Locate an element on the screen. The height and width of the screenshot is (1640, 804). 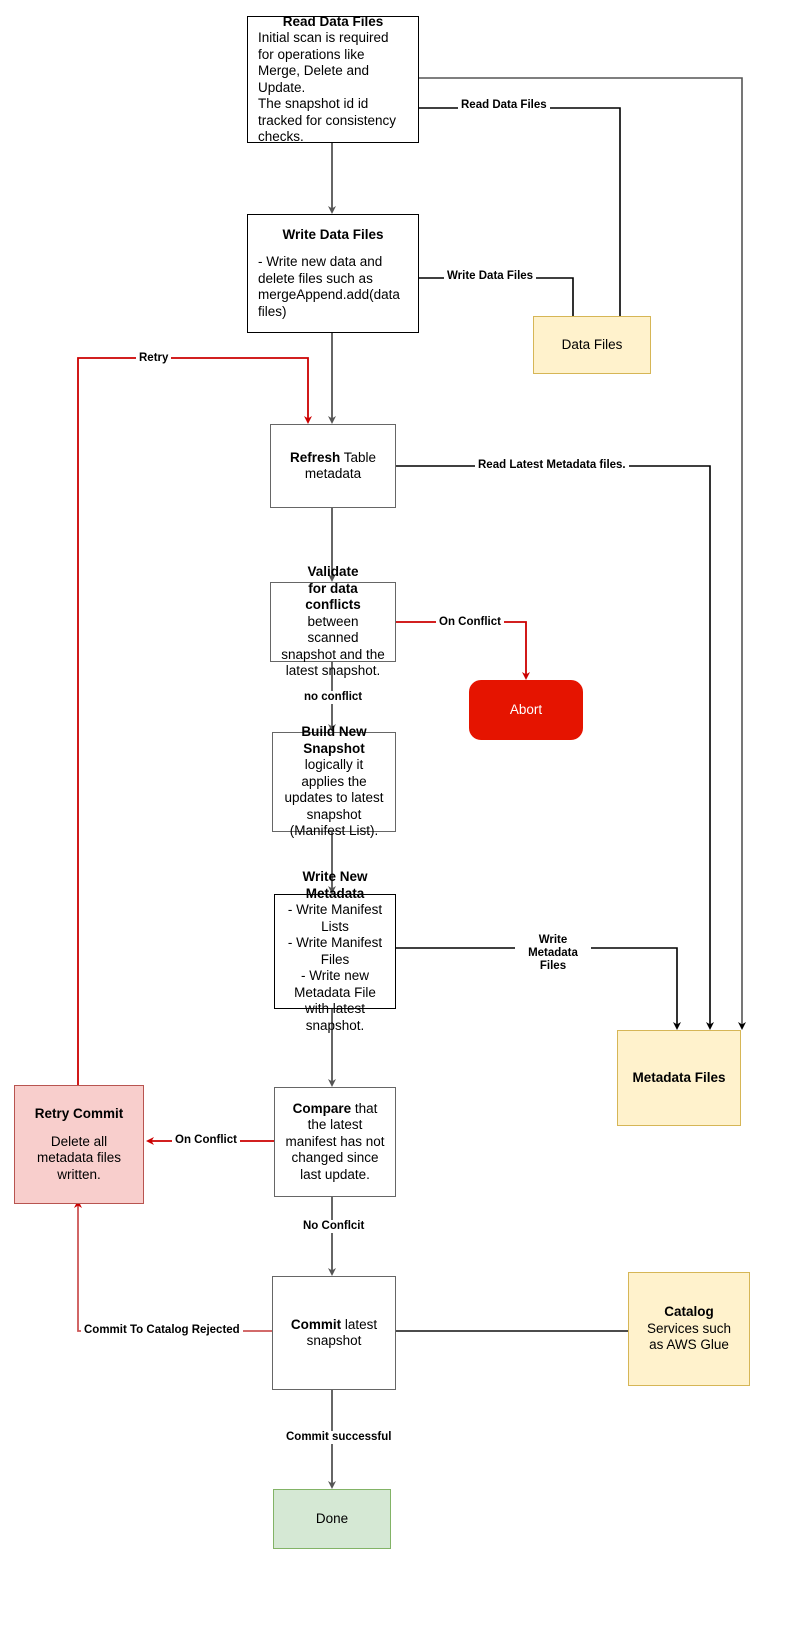
node-commit-line2: snapshot is located at coordinates (334, 1340).